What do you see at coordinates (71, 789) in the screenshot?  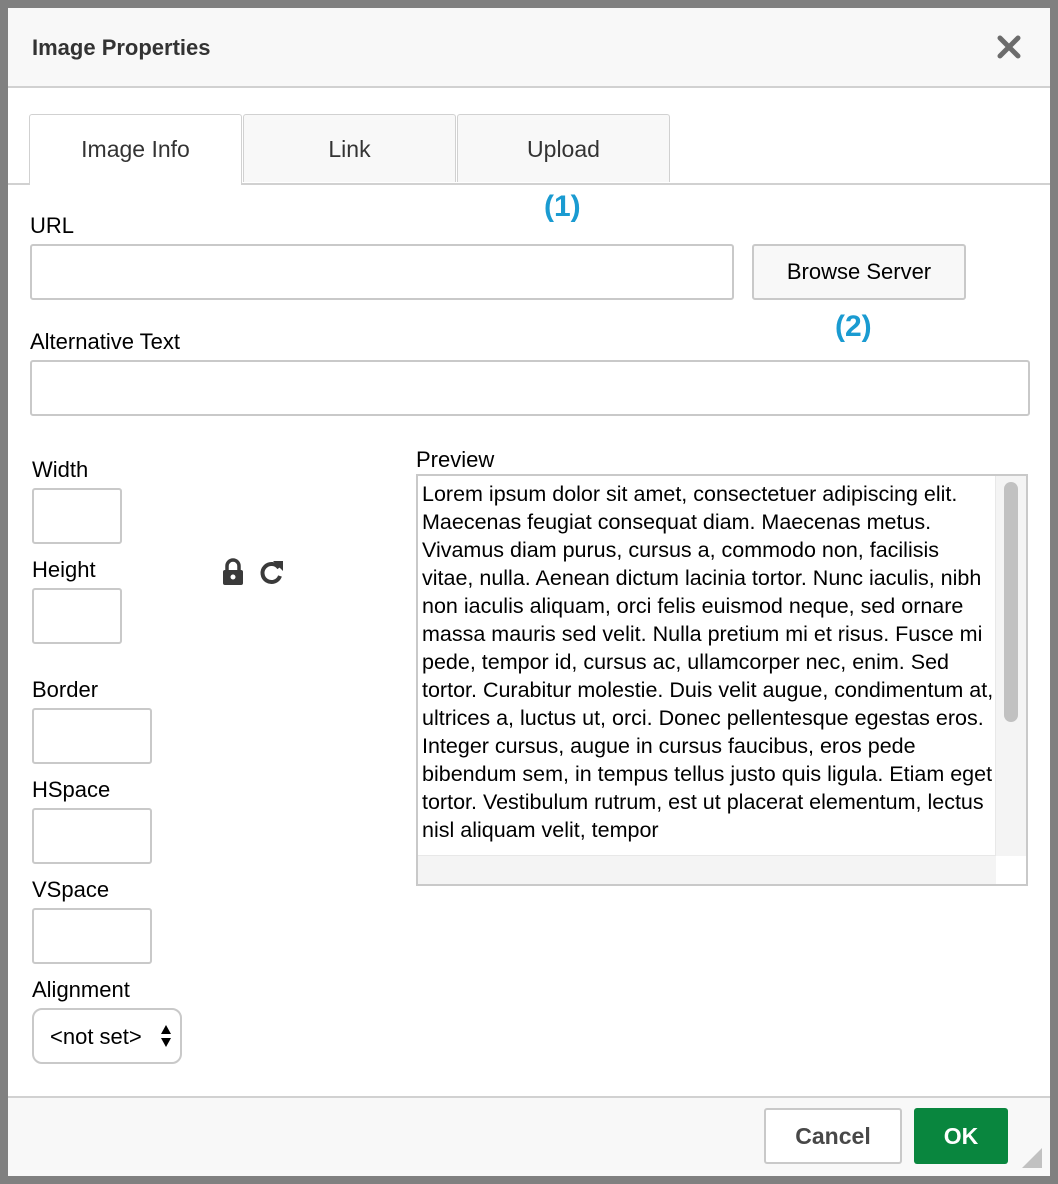 I see `hspace-label: HSpace` at bounding box center [71, 789].